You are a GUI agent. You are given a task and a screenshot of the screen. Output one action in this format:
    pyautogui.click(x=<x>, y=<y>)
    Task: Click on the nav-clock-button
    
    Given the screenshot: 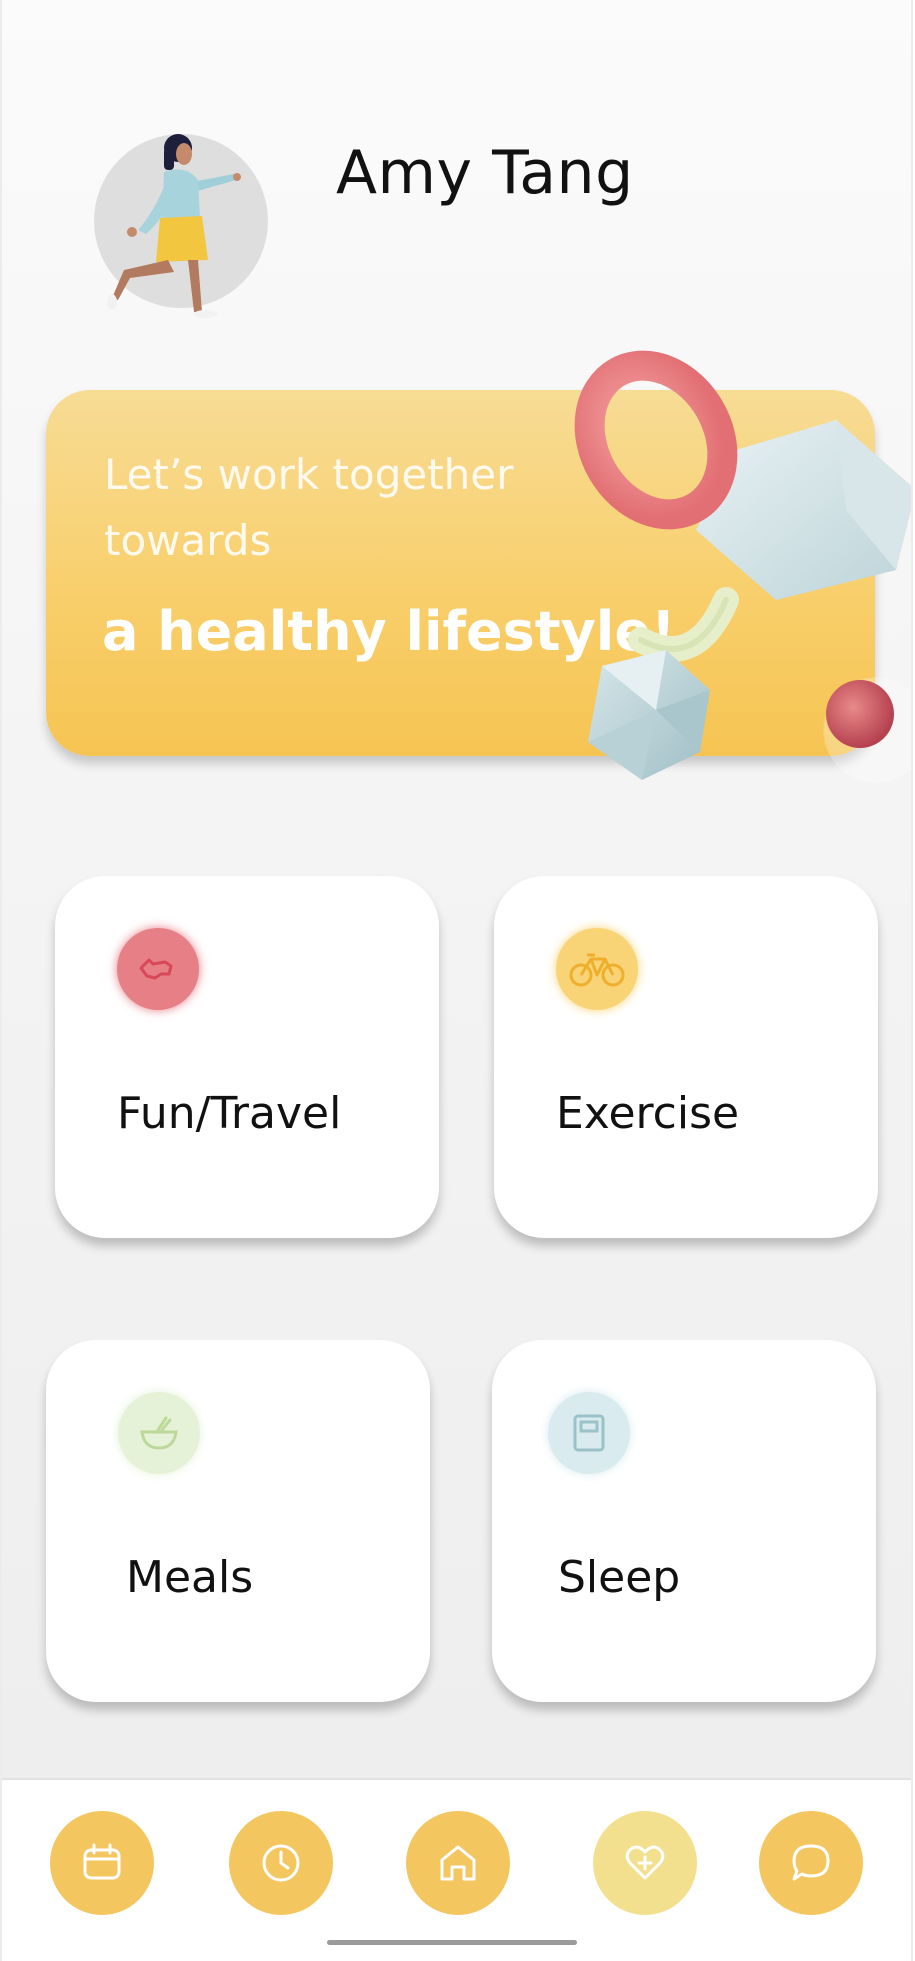 What is the action you would take?
    pyautogui.click(x=281, y=1863)
    